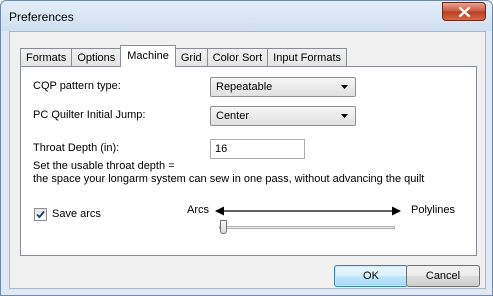 This screenshot has width=493, height=296. What do you see at coordinates (283, 87) in the screenshot?
I see `cqp-pattern-type-dropdown: Repeatable` at bounding box center [283, 87].